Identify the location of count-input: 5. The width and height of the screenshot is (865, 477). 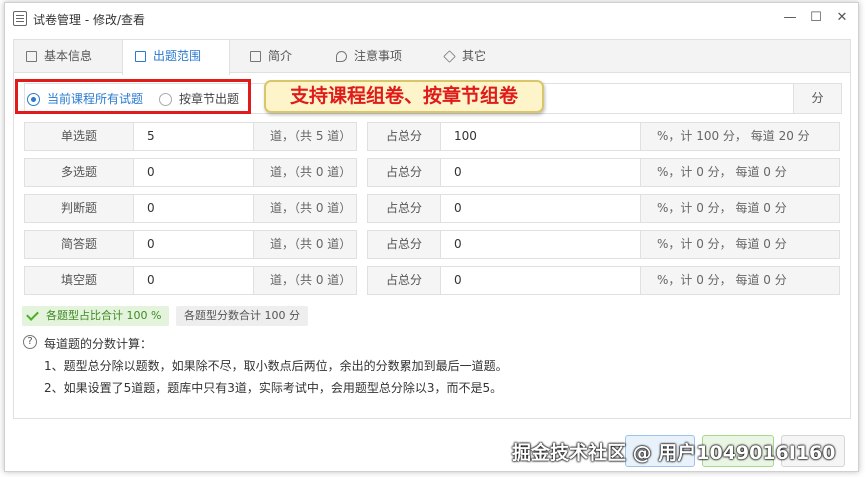
(193, 136).